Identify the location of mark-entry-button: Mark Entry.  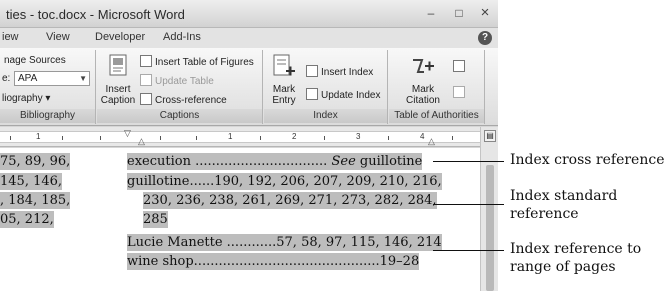
(284, 80).